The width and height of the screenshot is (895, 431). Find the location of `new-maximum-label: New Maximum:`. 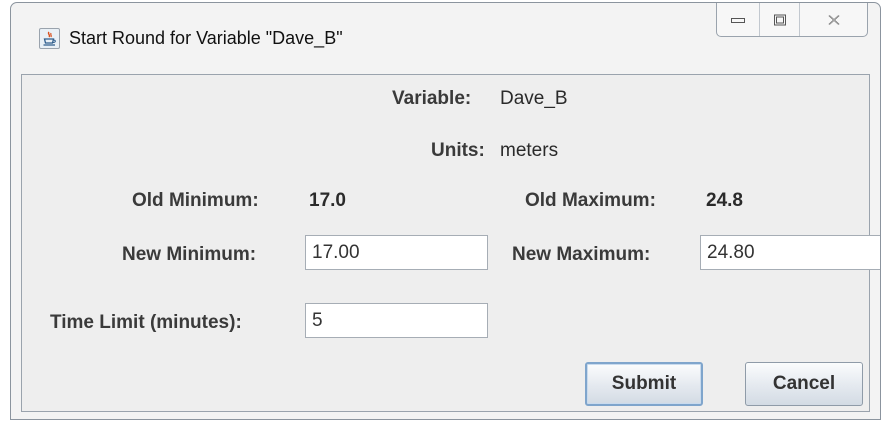

new-maximum-label: New Maximum: is located at coordinates (581, 254).